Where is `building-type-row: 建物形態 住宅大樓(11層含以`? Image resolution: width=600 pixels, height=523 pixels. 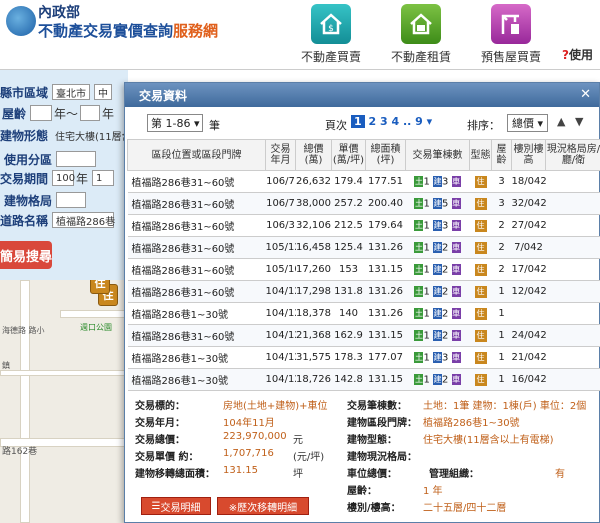
building-type-row: 建物形態 住宅大樓(11層含以 is located at coordinates (72, 135).